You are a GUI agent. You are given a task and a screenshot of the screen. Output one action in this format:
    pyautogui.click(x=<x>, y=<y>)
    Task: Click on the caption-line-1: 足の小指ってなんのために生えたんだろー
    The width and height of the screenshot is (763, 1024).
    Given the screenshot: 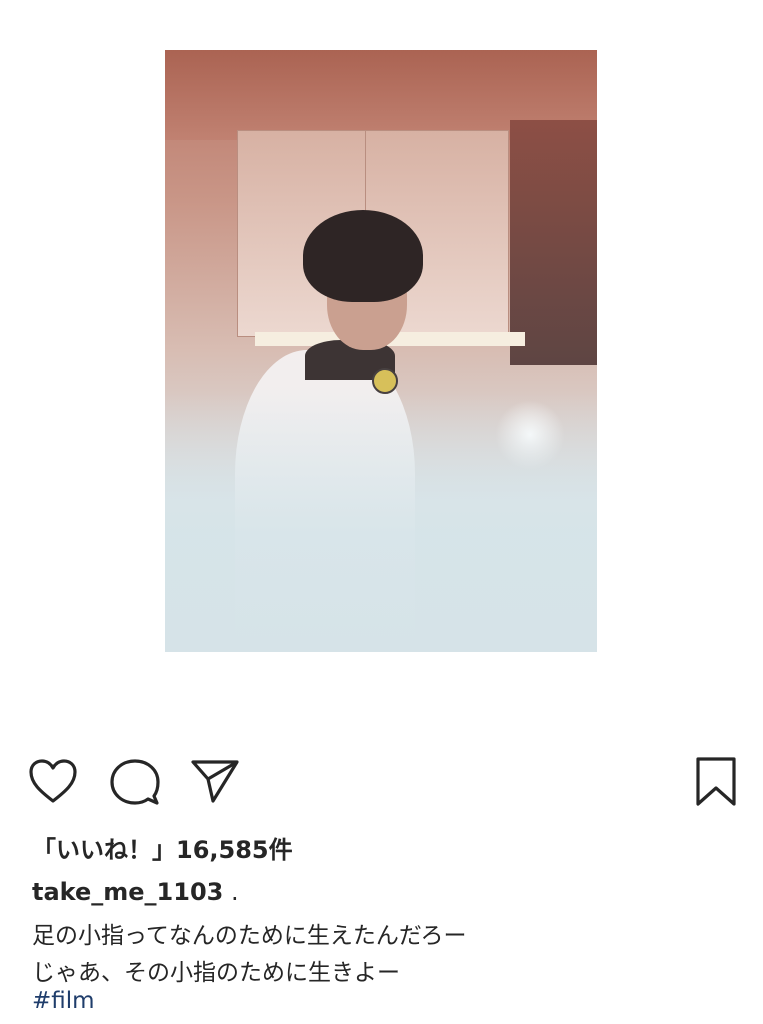 What is the action you would take?
    pyautogui.click(x=249, y=936)
    